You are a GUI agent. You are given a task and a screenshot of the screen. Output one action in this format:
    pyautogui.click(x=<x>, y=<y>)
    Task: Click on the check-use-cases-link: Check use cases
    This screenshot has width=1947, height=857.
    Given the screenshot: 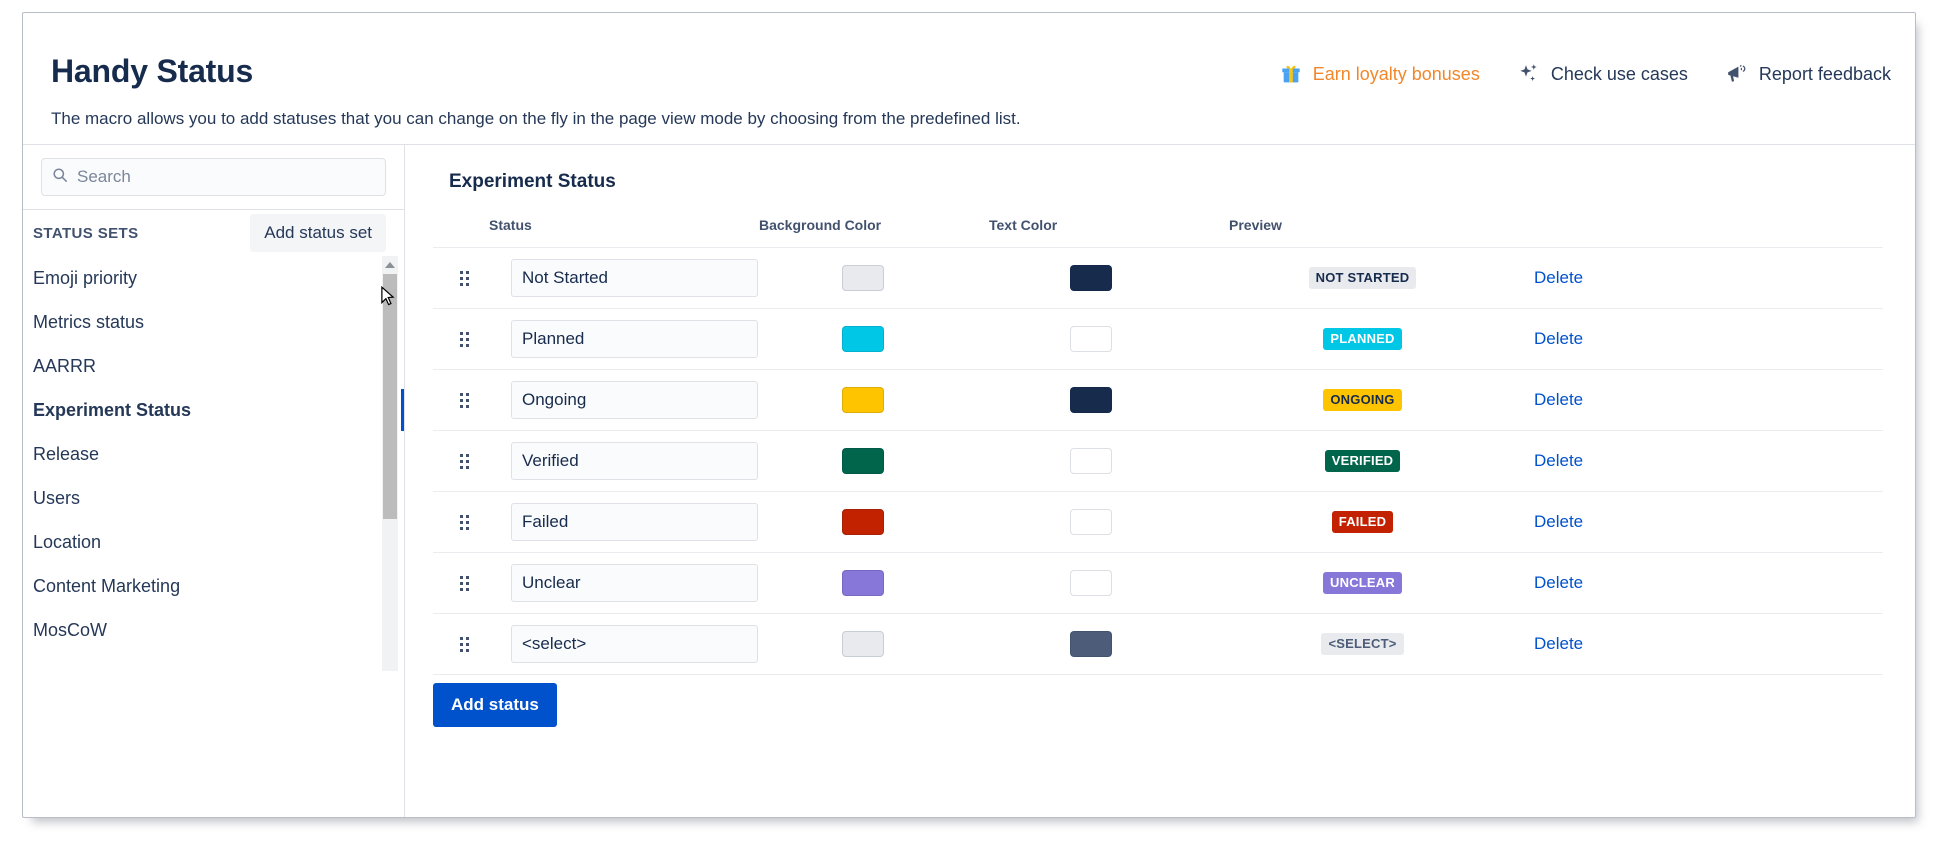 What is the action you would take?
    pyautogui.click(x=1602, y=74)
    